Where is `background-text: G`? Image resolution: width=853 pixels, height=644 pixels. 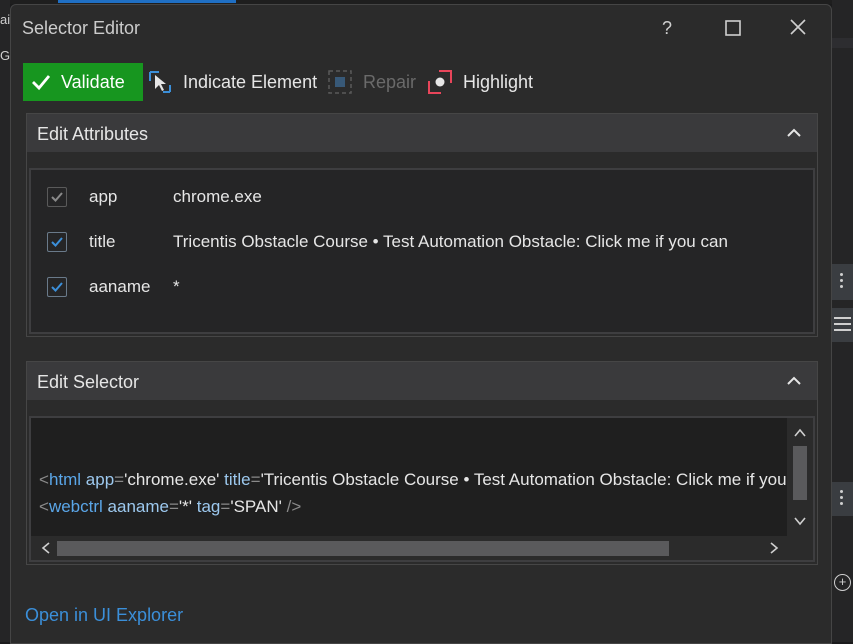 background-text: G is located at coordinates (5, 55).